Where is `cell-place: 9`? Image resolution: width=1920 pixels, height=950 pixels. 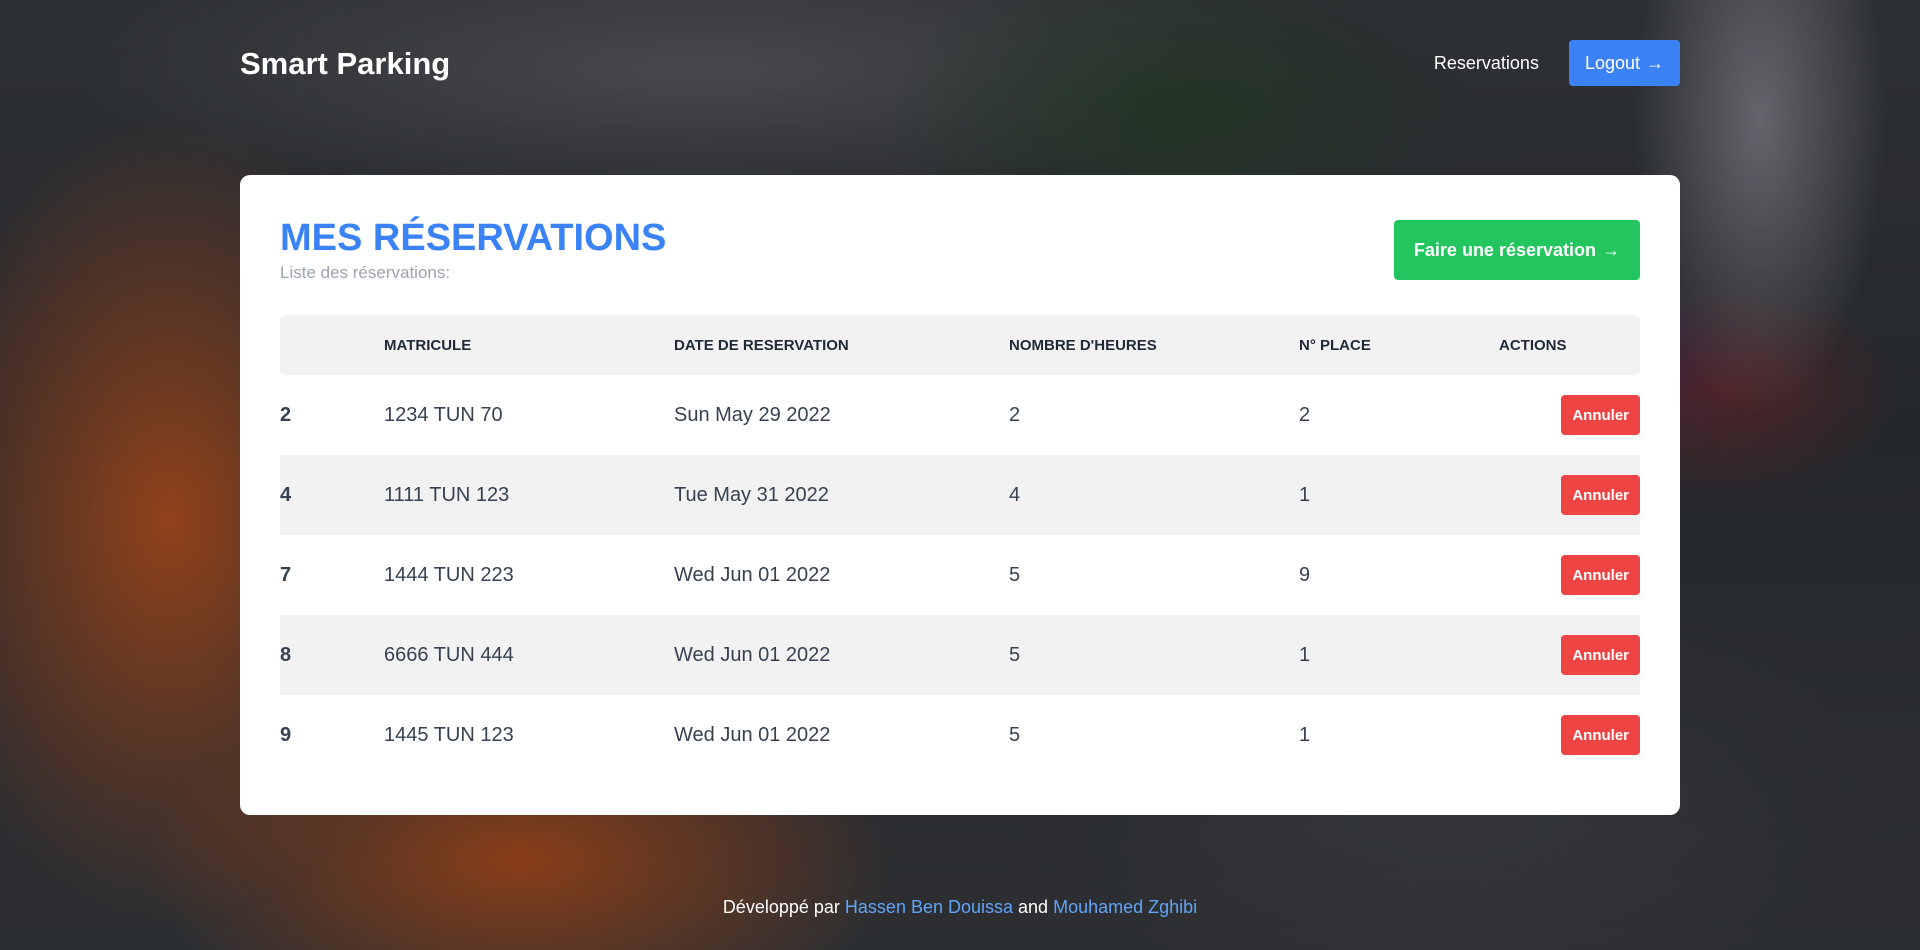 cell-place: 9 is located at coordinates (1305, 574).